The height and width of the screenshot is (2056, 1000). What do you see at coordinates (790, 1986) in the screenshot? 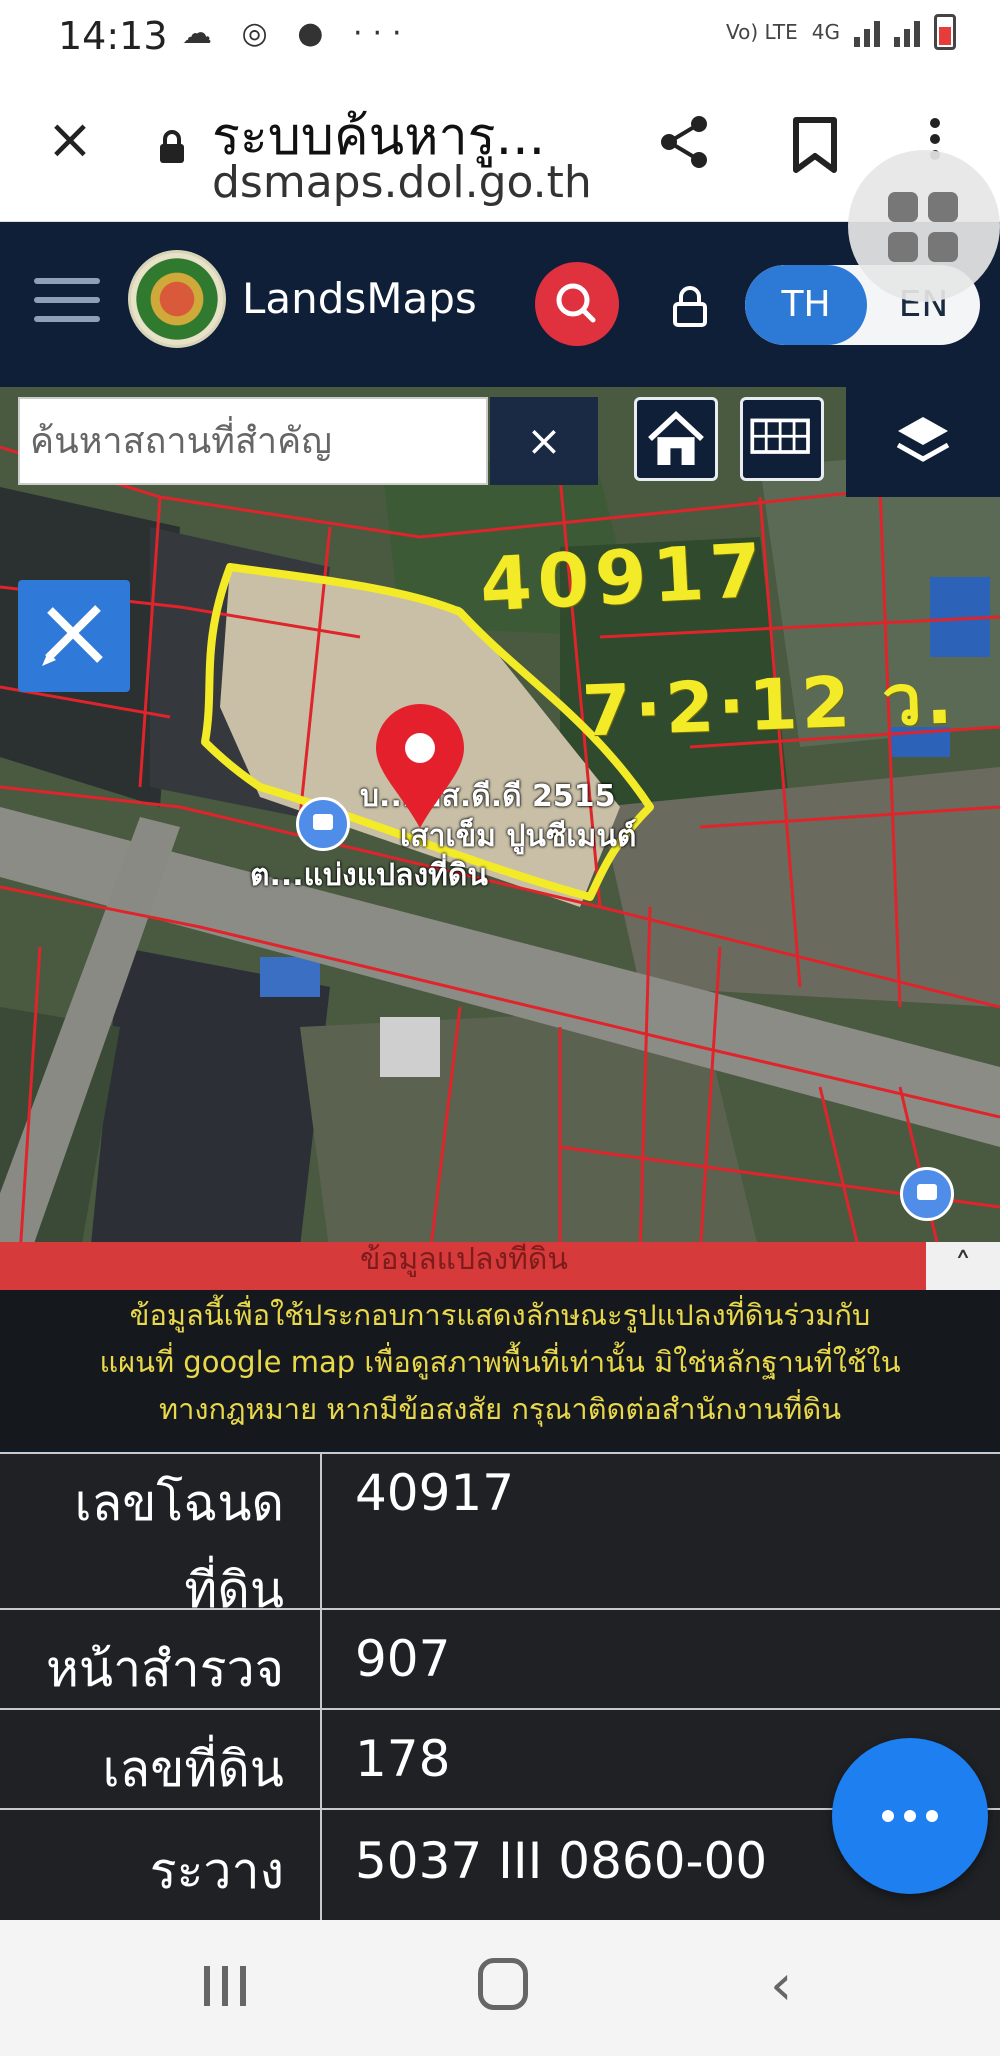
I see `back-icon: ‹` at bounding box center [790, 1986].